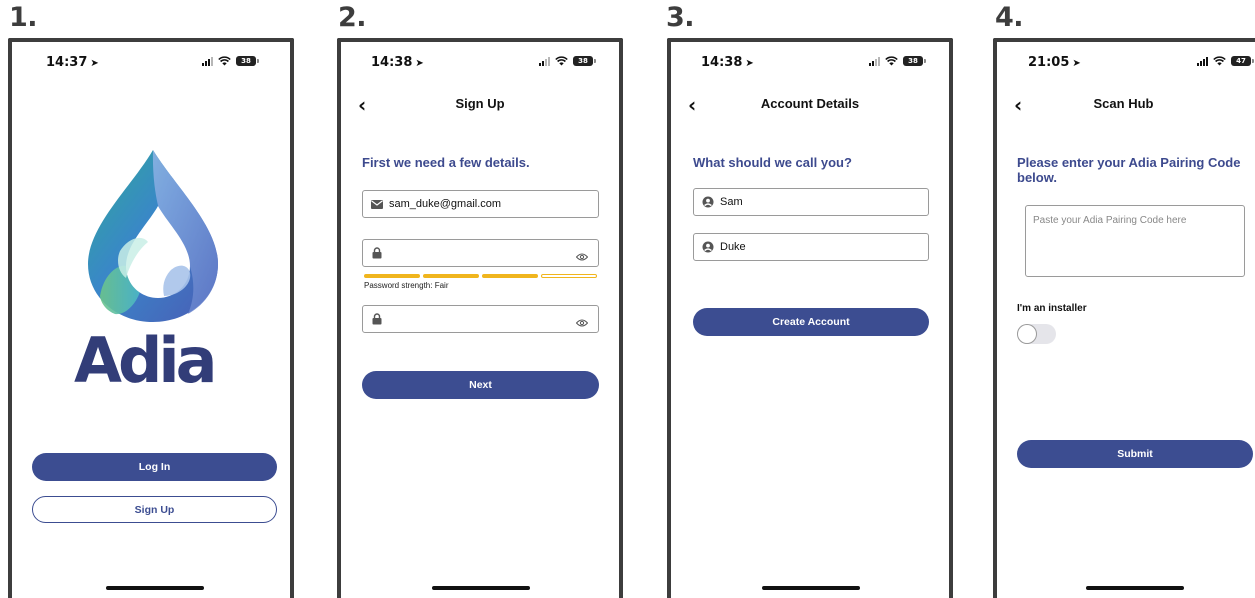 This screenshot has height=598, width=1255. I want to click on page-title: Scan Hub, so click(1123, 103).